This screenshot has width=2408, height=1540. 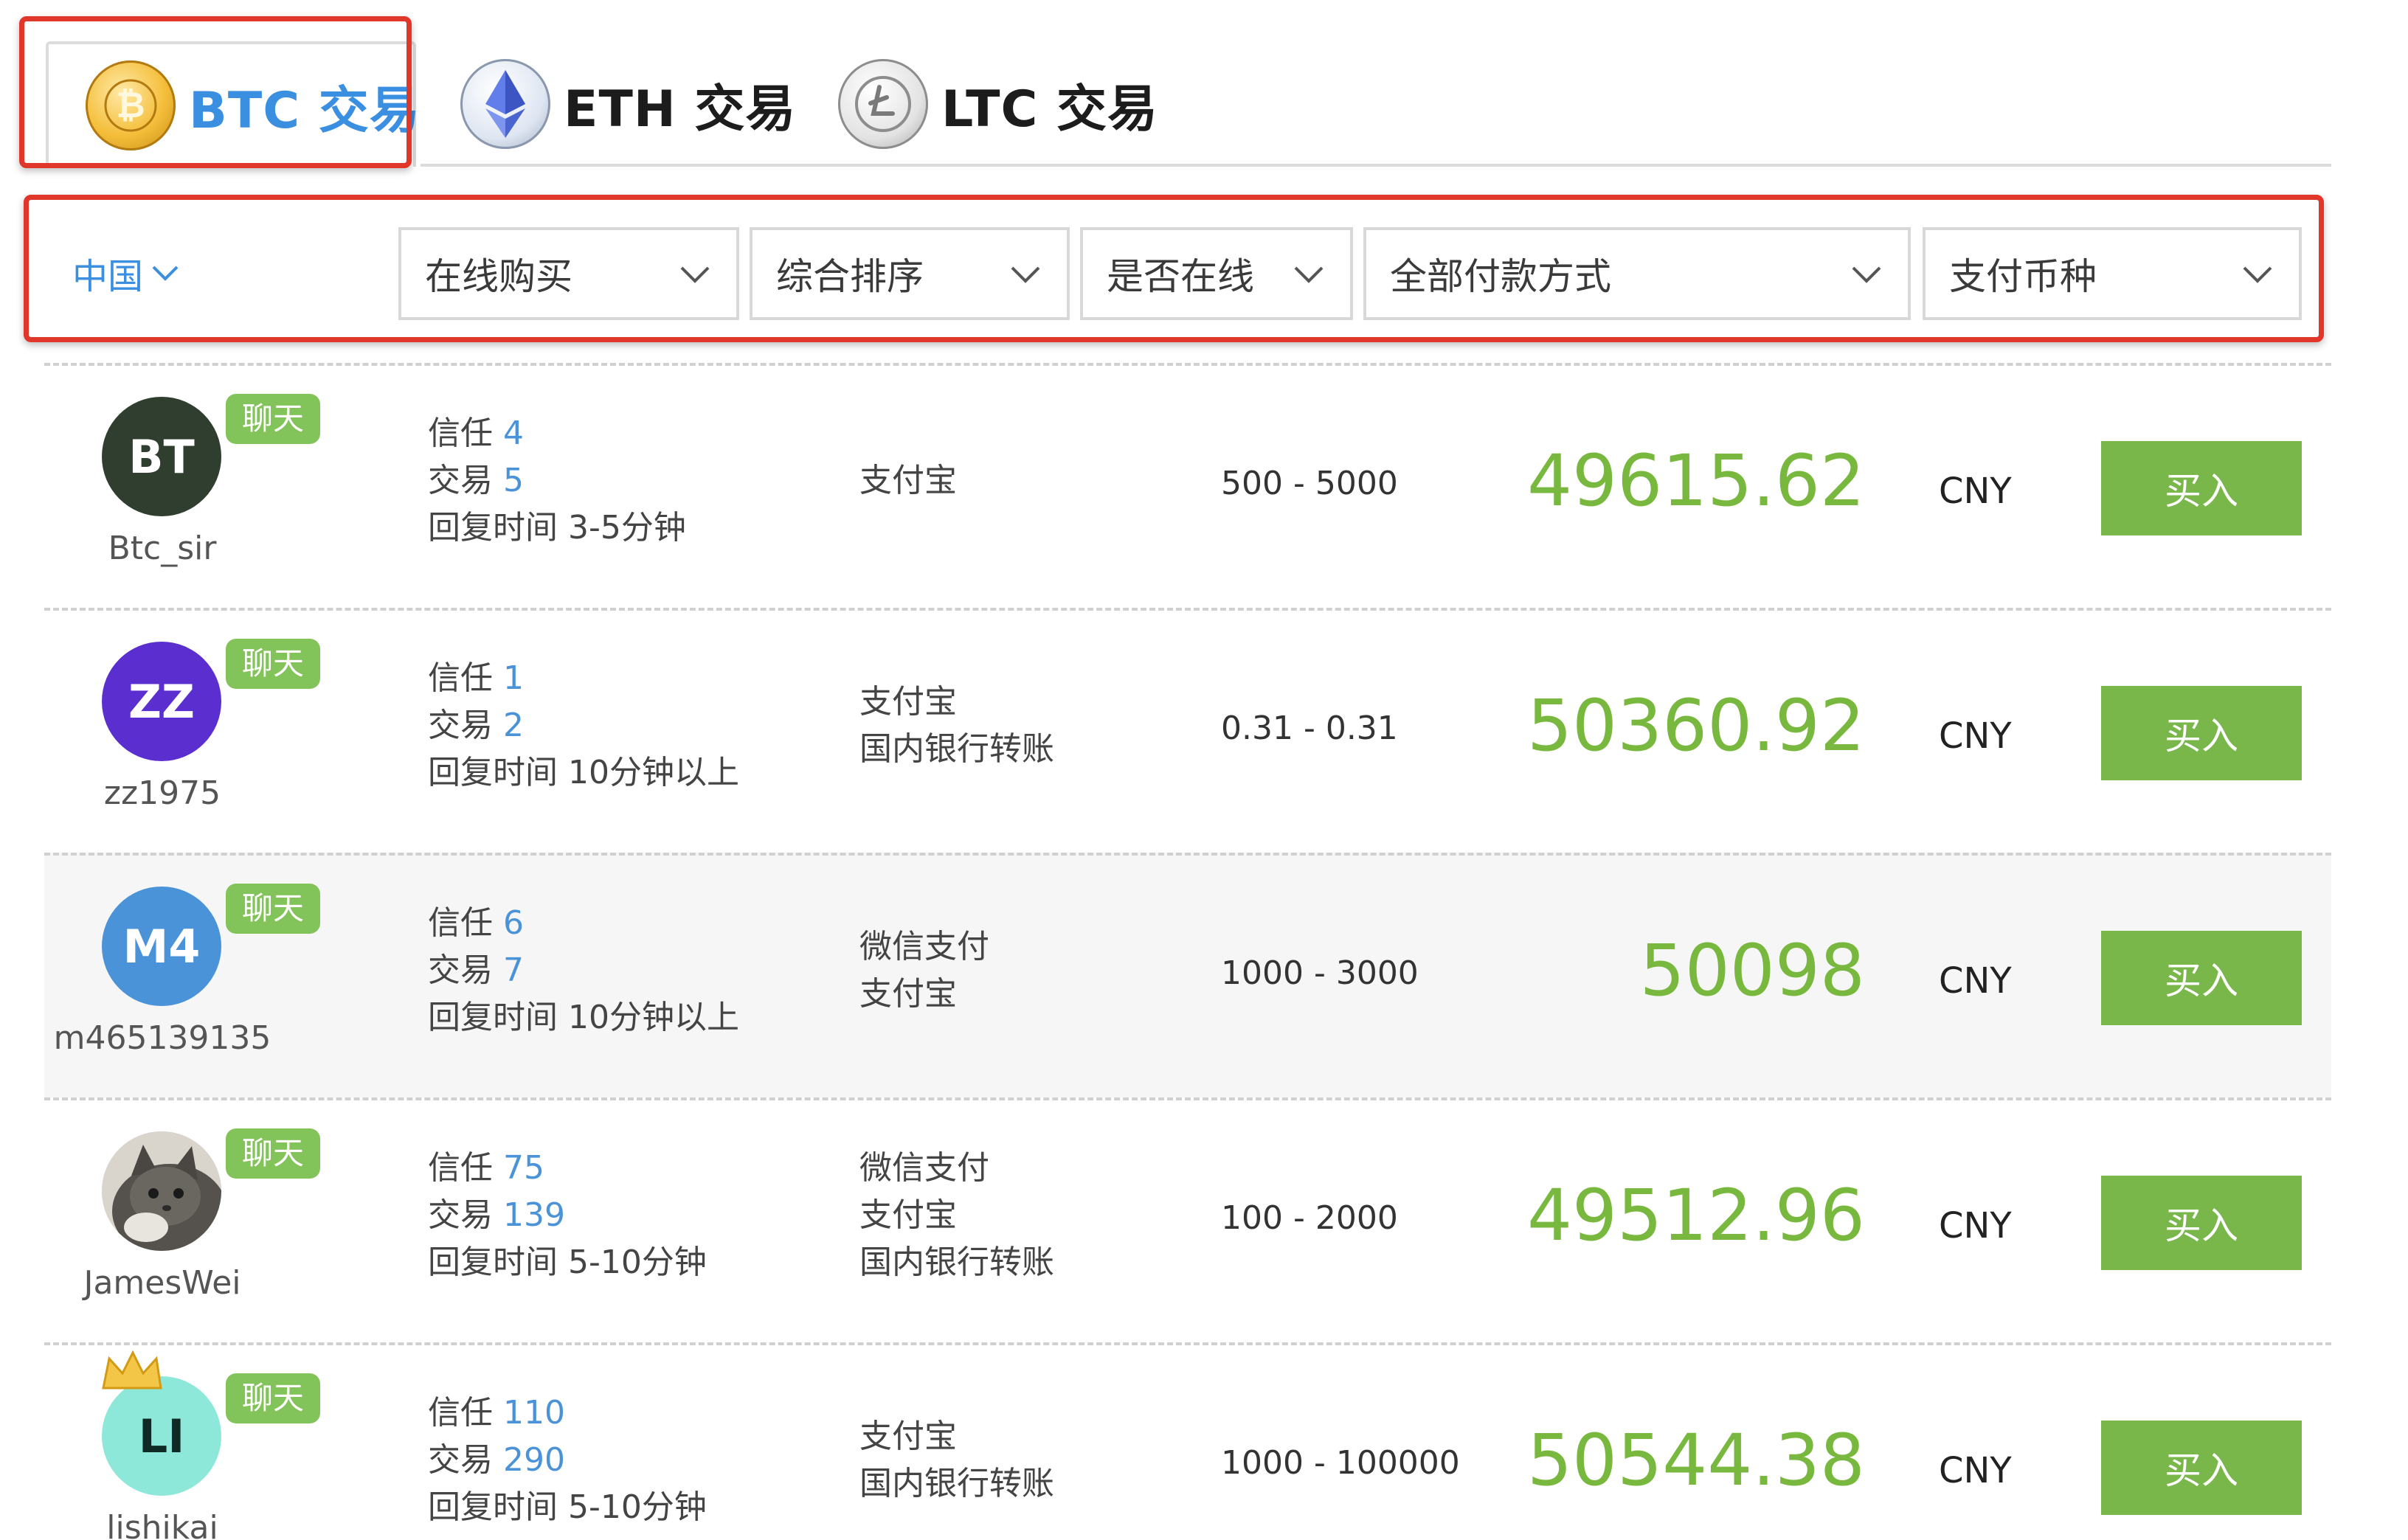 What do you see at coordinates (1695, 481) in the screenshot?
I see `price: 49615.62` at bounding box center [1695, 481].